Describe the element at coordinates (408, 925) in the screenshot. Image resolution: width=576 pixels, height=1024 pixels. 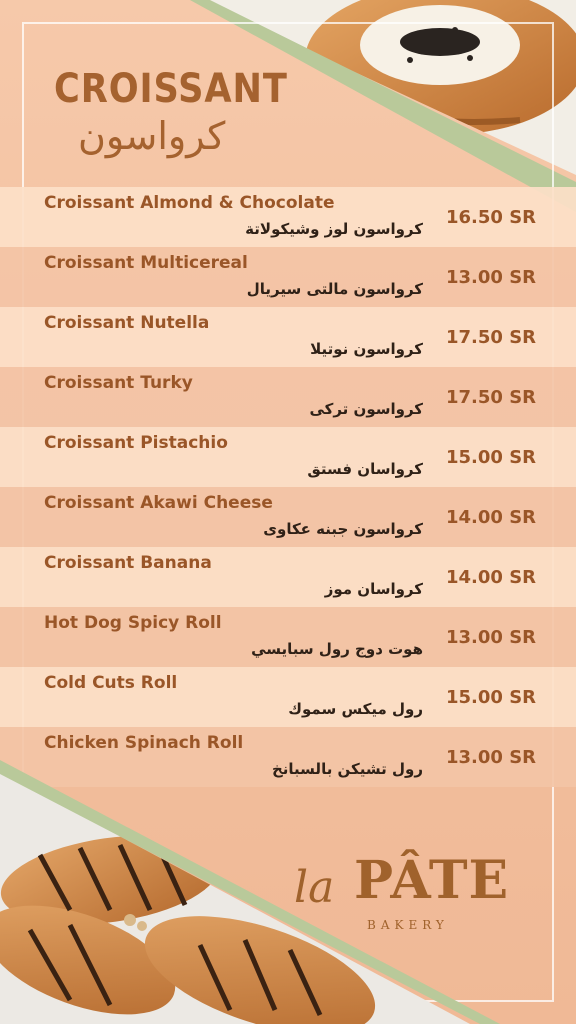
I see `logo-bakery: BAKERY` at that location.